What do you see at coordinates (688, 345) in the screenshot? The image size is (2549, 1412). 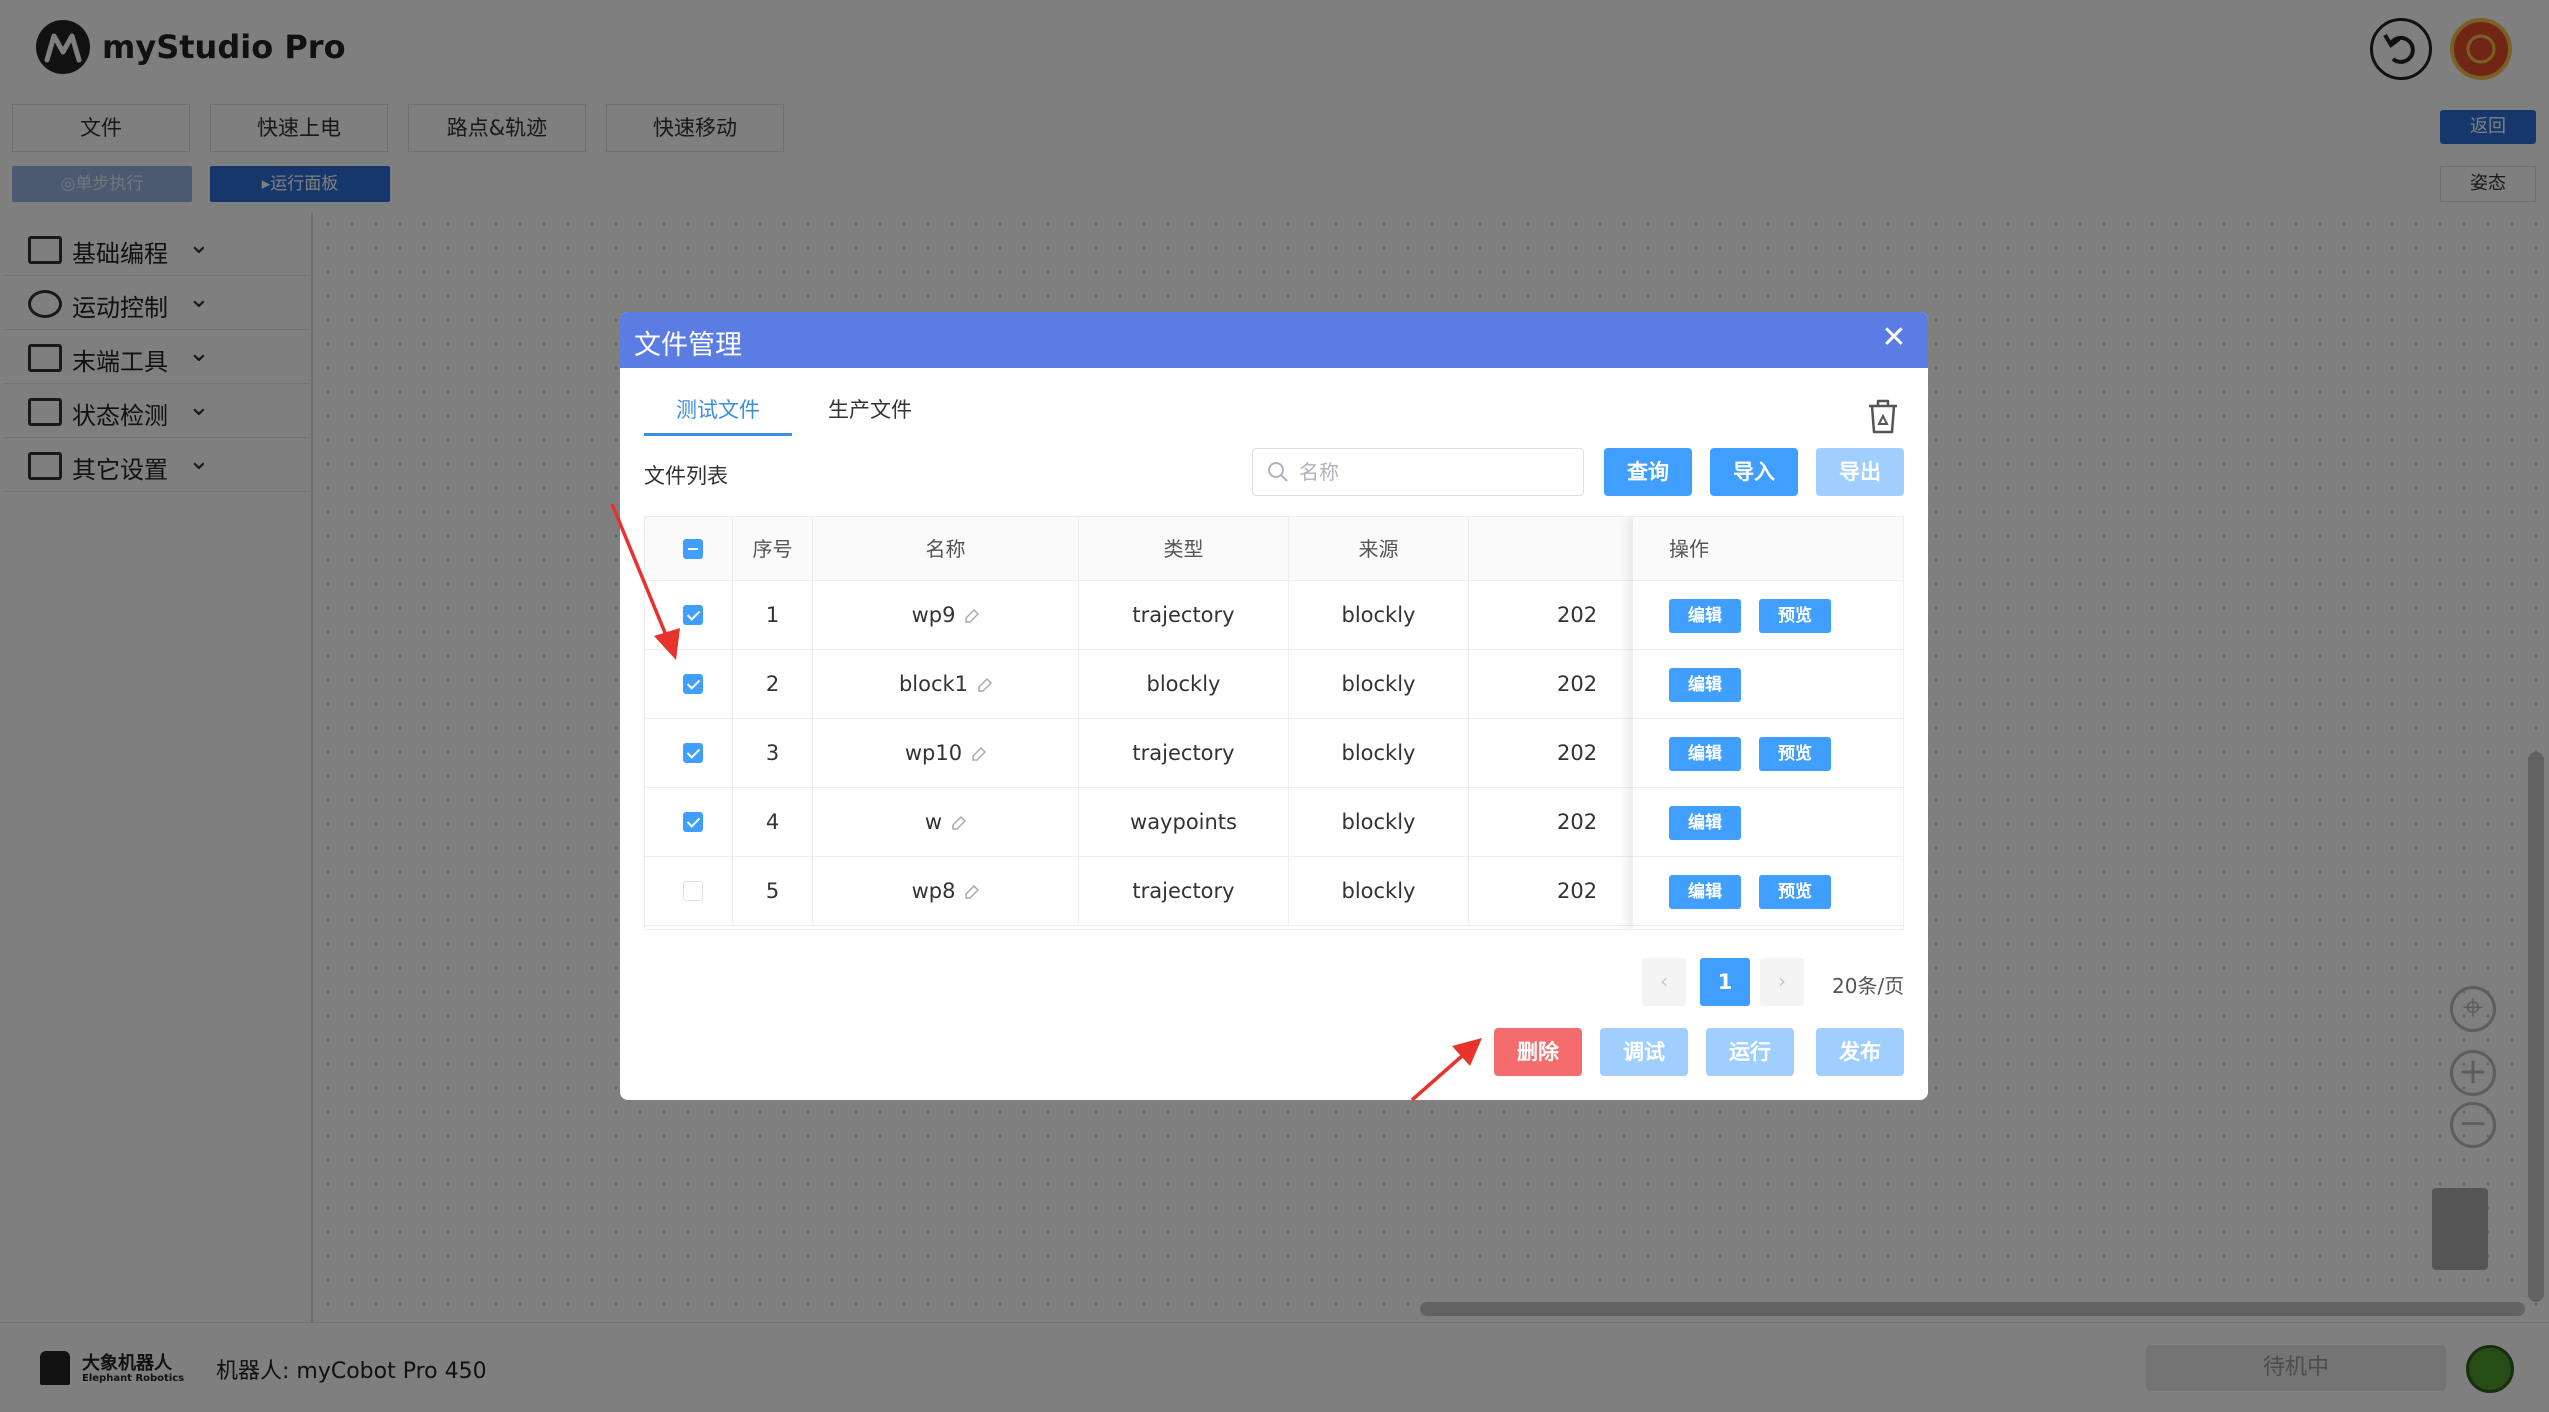 I see `dialog-title: 文件管理` at bounding box center [688, 345].